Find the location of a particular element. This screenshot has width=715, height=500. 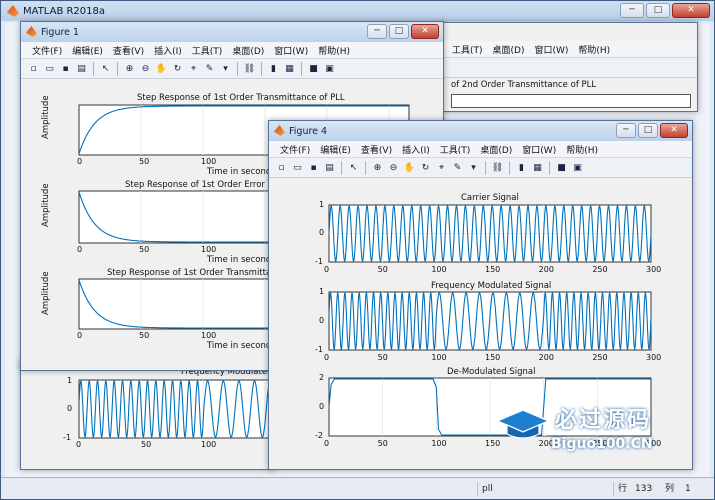

xtick-label: 200 is located at coordinates (546, 357).